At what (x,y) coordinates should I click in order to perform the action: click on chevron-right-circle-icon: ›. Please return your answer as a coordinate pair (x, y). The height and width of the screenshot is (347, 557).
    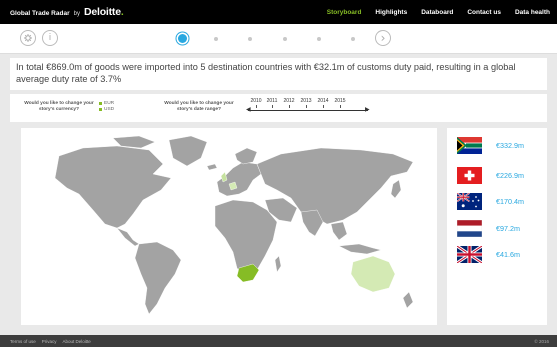
    Looking at the image, I should click on (383, 38).